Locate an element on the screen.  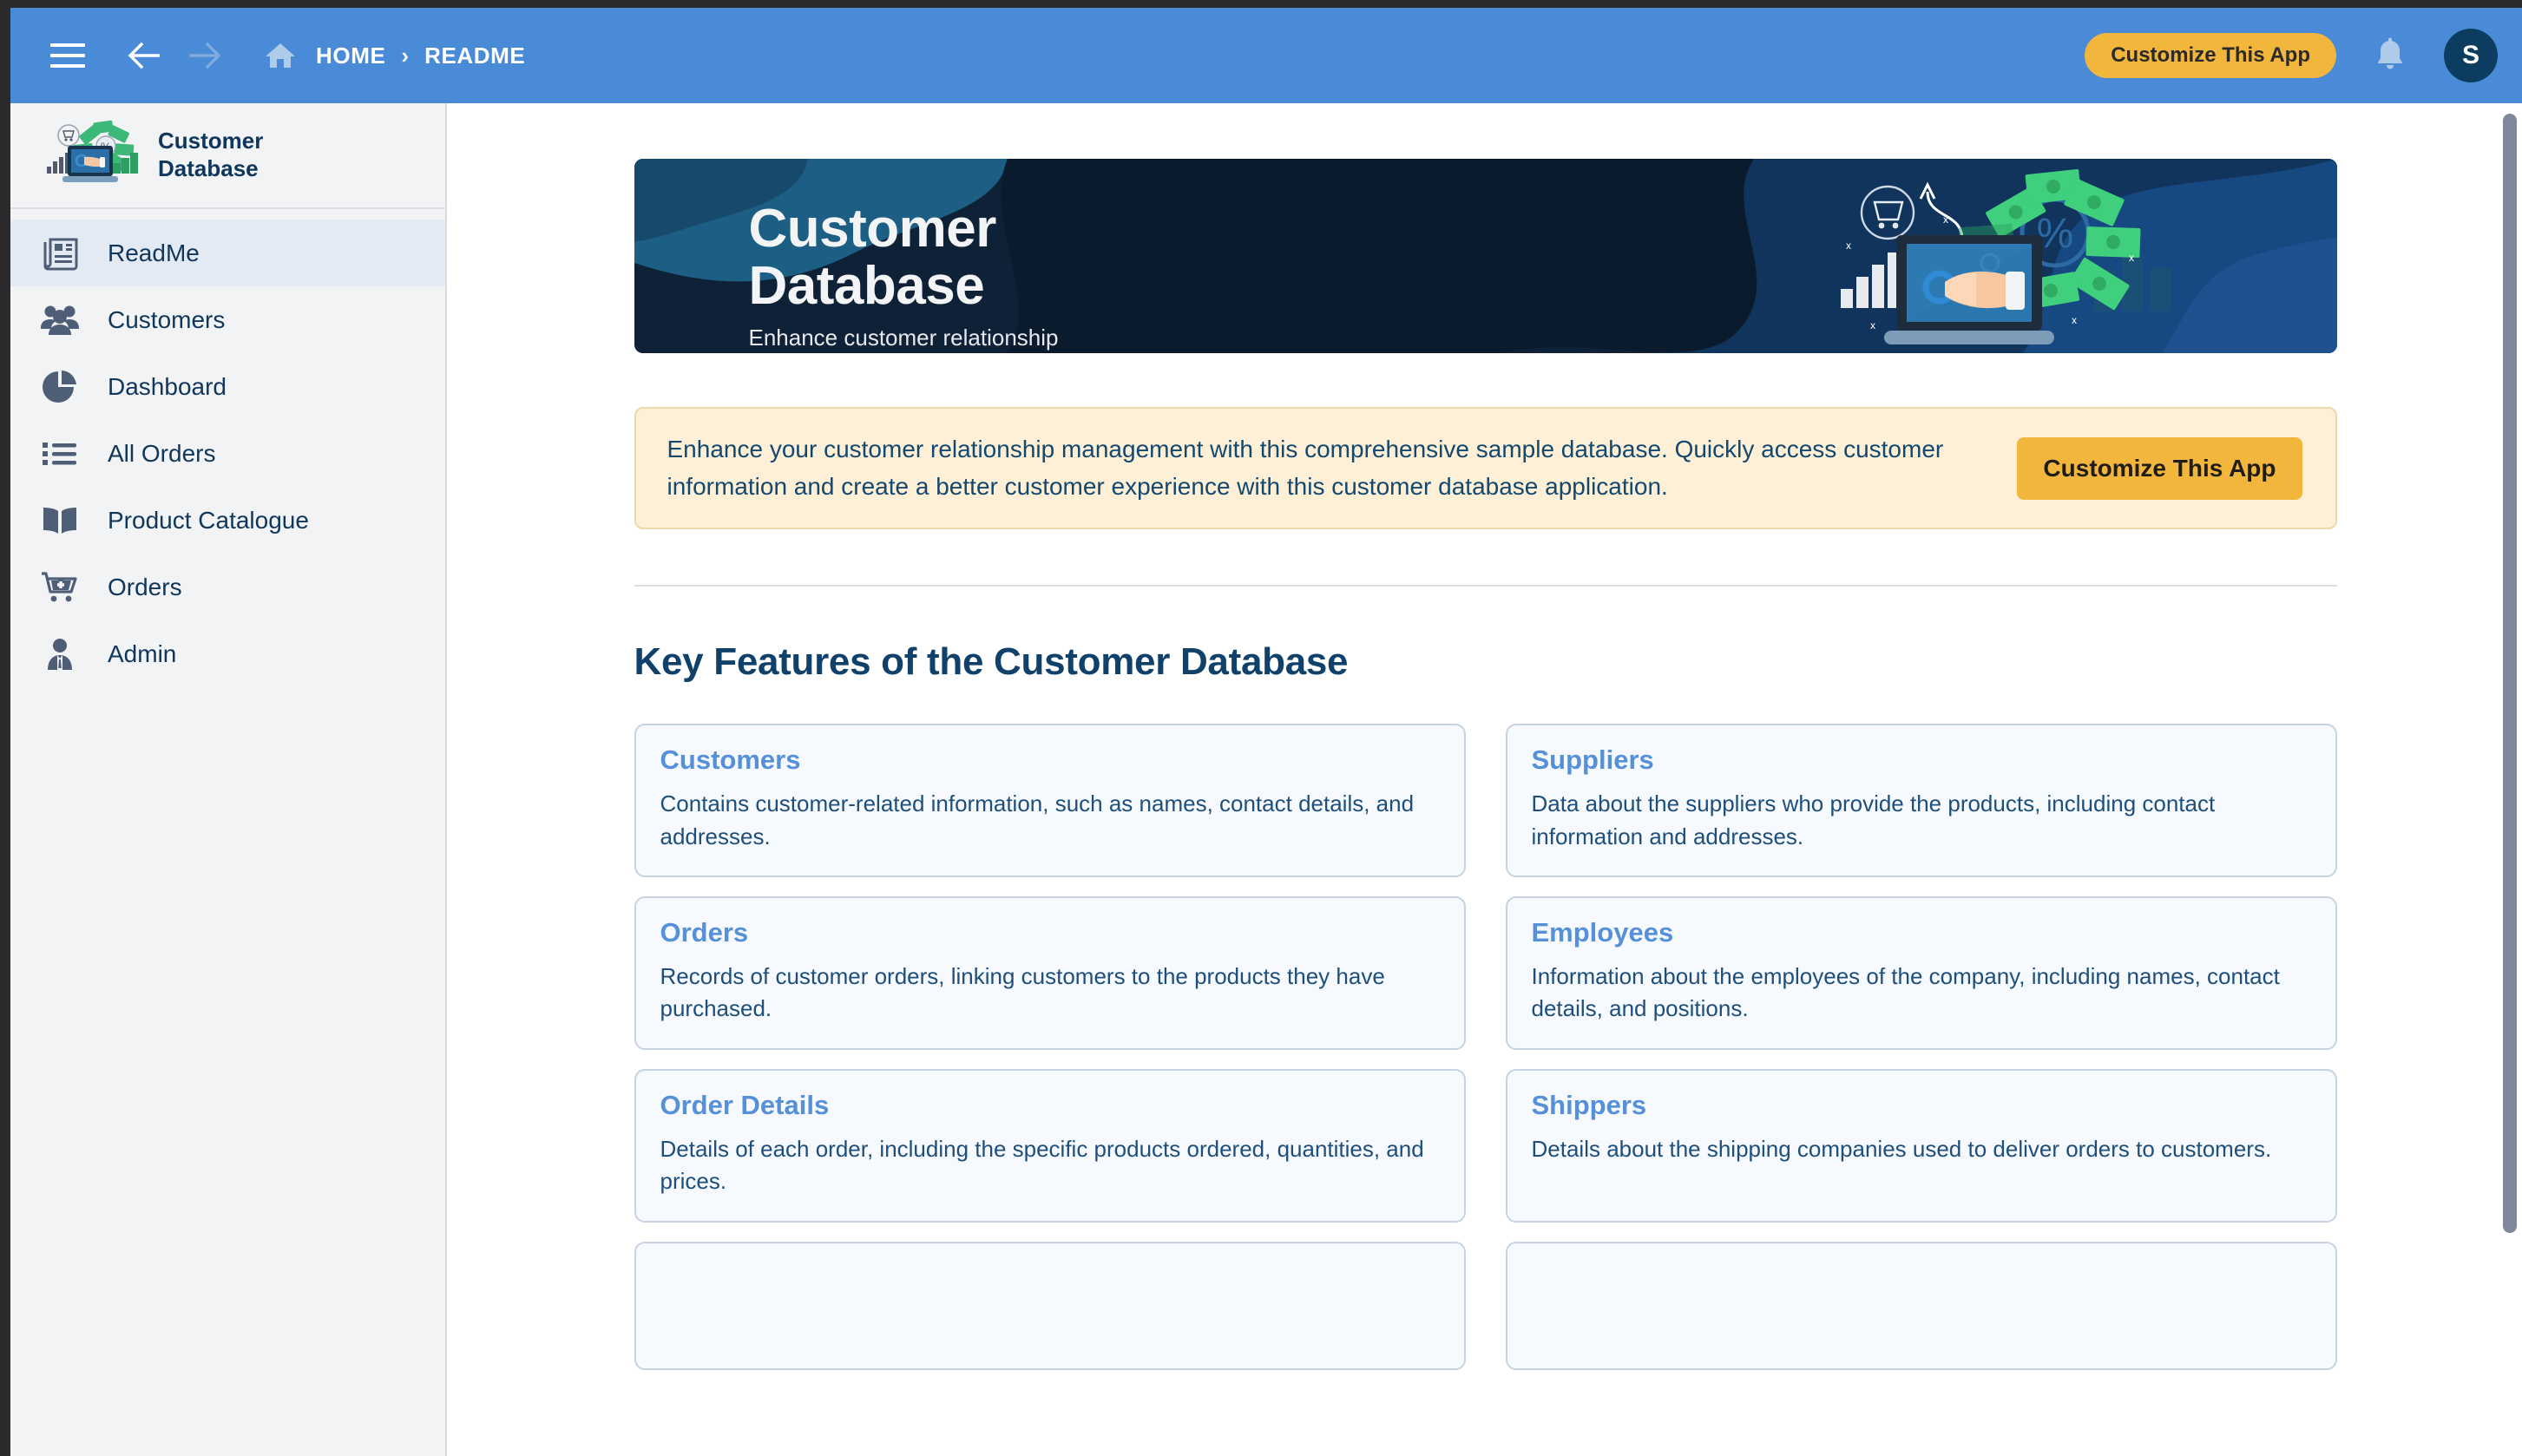
appbar-right-group: Customize This App S is located at coordinates (2291, 55).